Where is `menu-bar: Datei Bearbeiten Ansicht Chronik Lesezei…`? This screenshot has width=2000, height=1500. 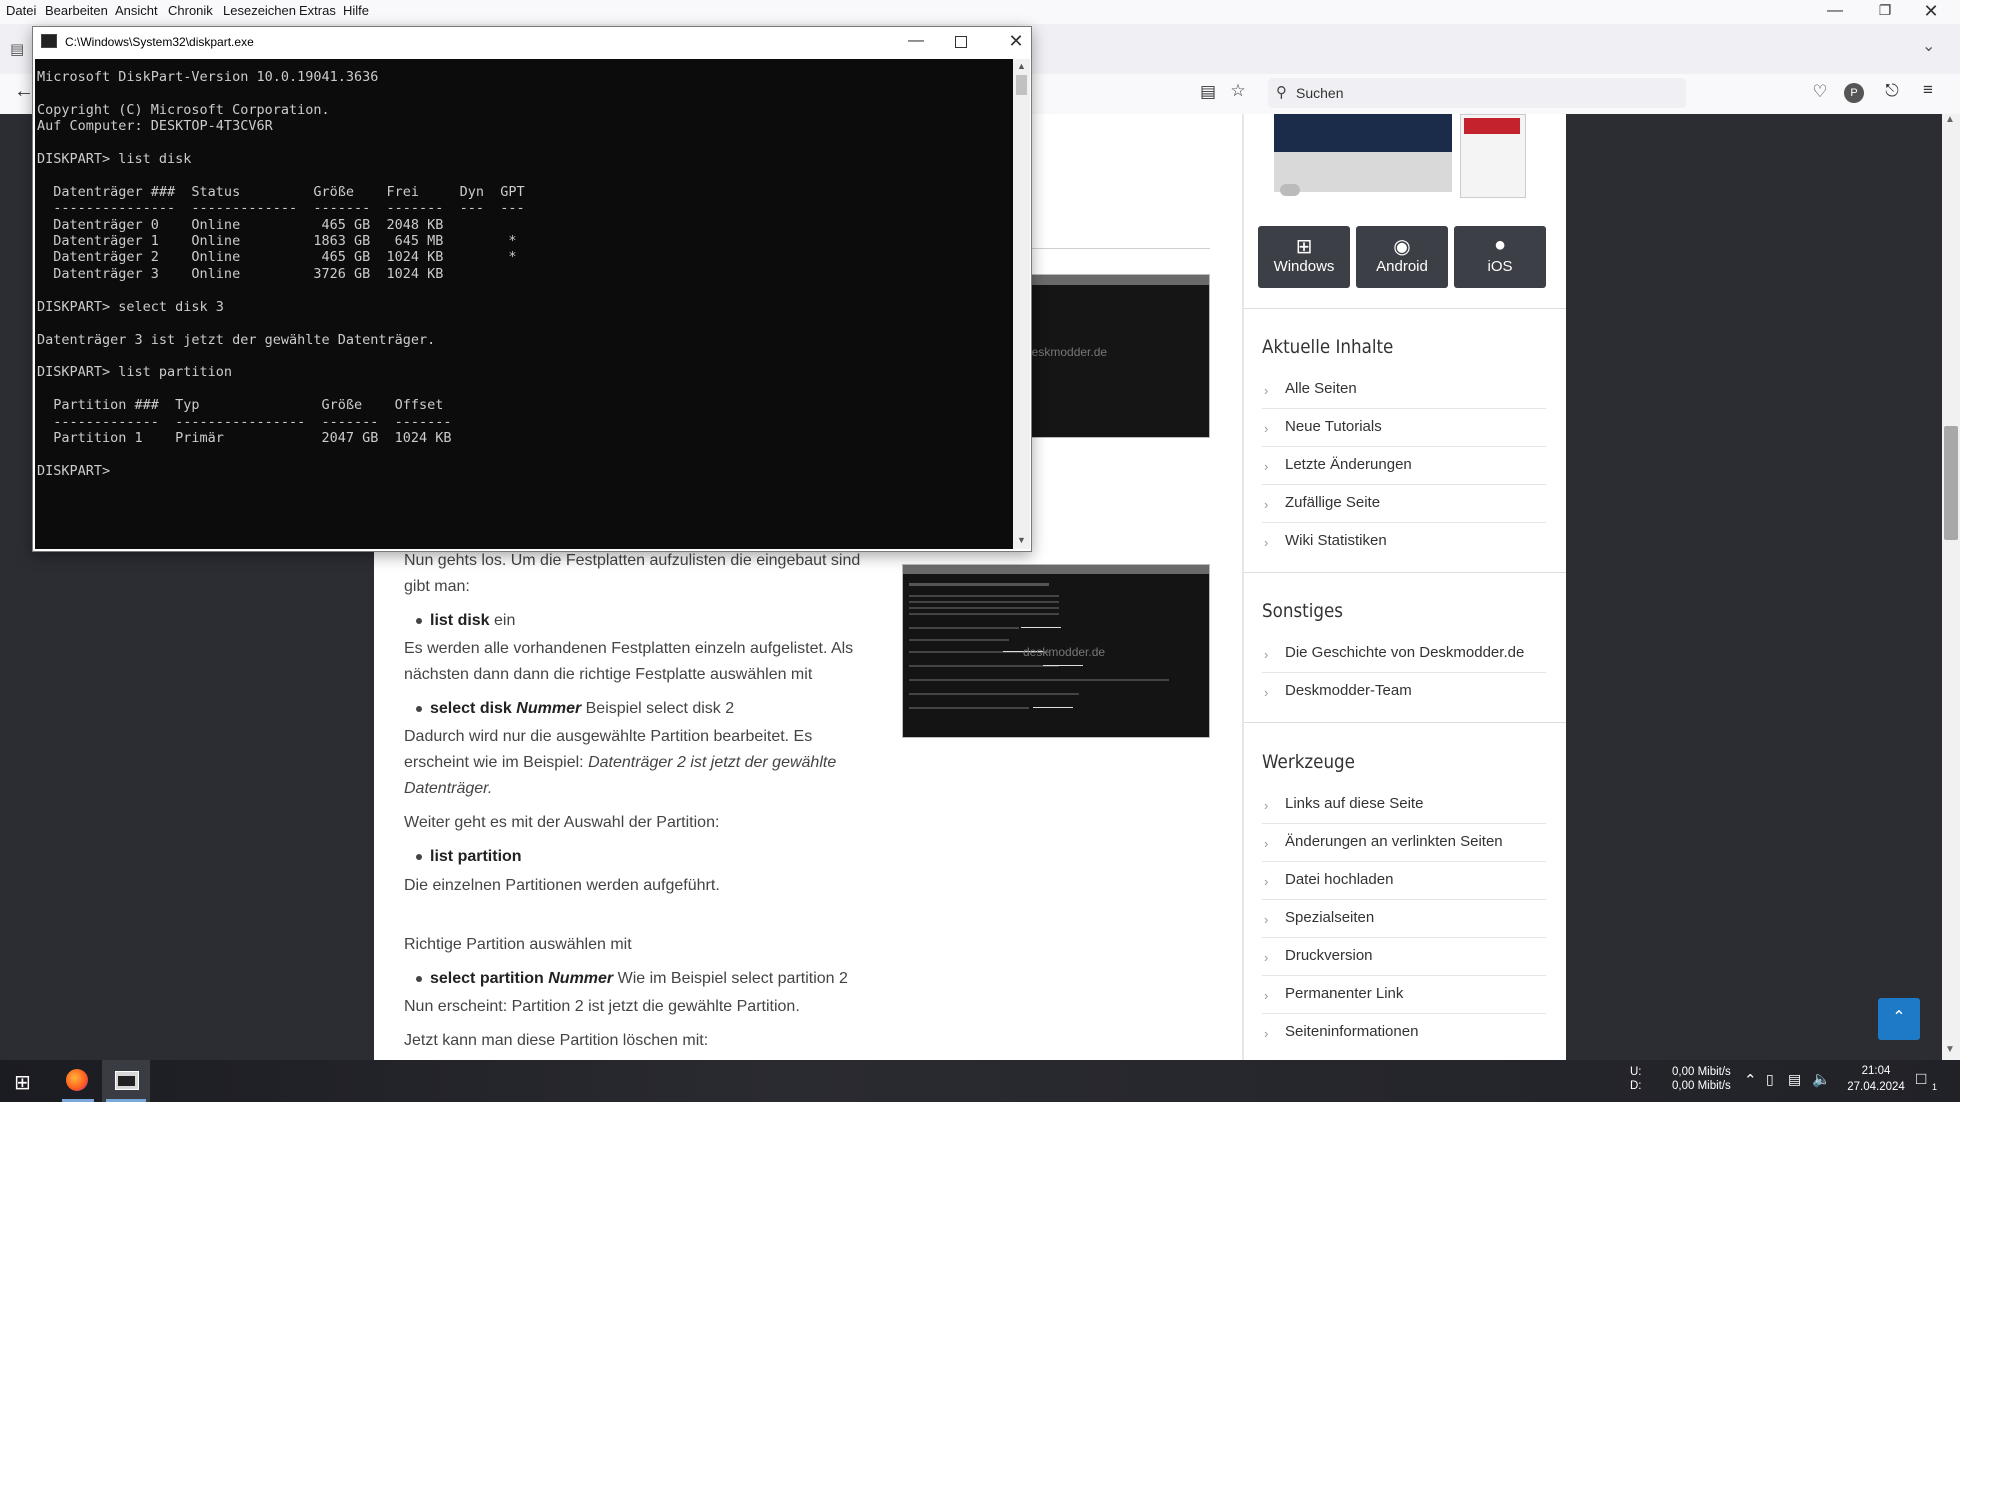
menu-bar: Datei Bearbeiten Ansicht Chronik Lesezei… is located at coordinates (980, 12).